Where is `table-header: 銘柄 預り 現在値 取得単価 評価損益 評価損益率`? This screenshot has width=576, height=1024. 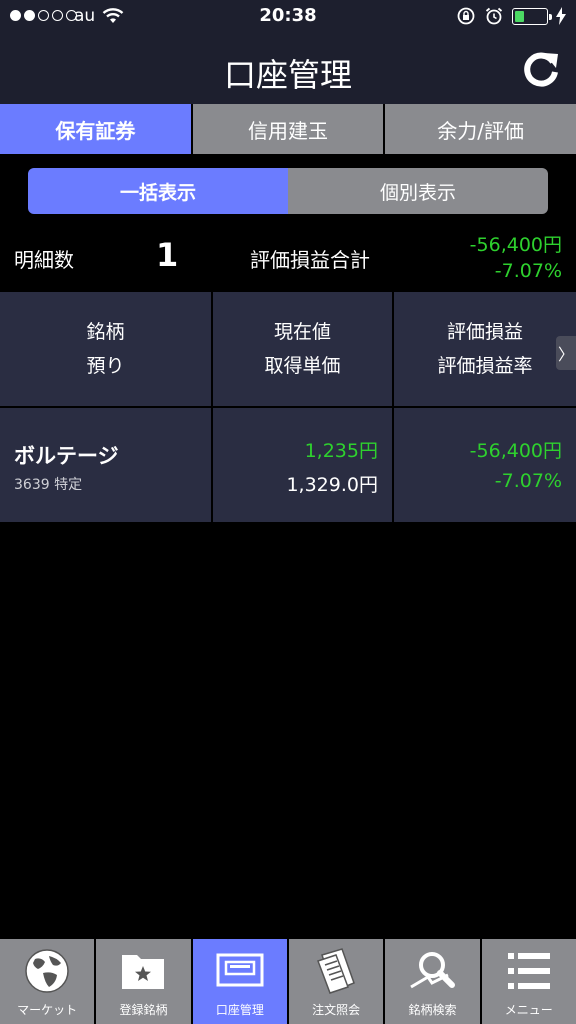 table-header: 銘柄 預り 現在値 取得単価 評価損益 評価損益率 is located at coordinates (288, 349).